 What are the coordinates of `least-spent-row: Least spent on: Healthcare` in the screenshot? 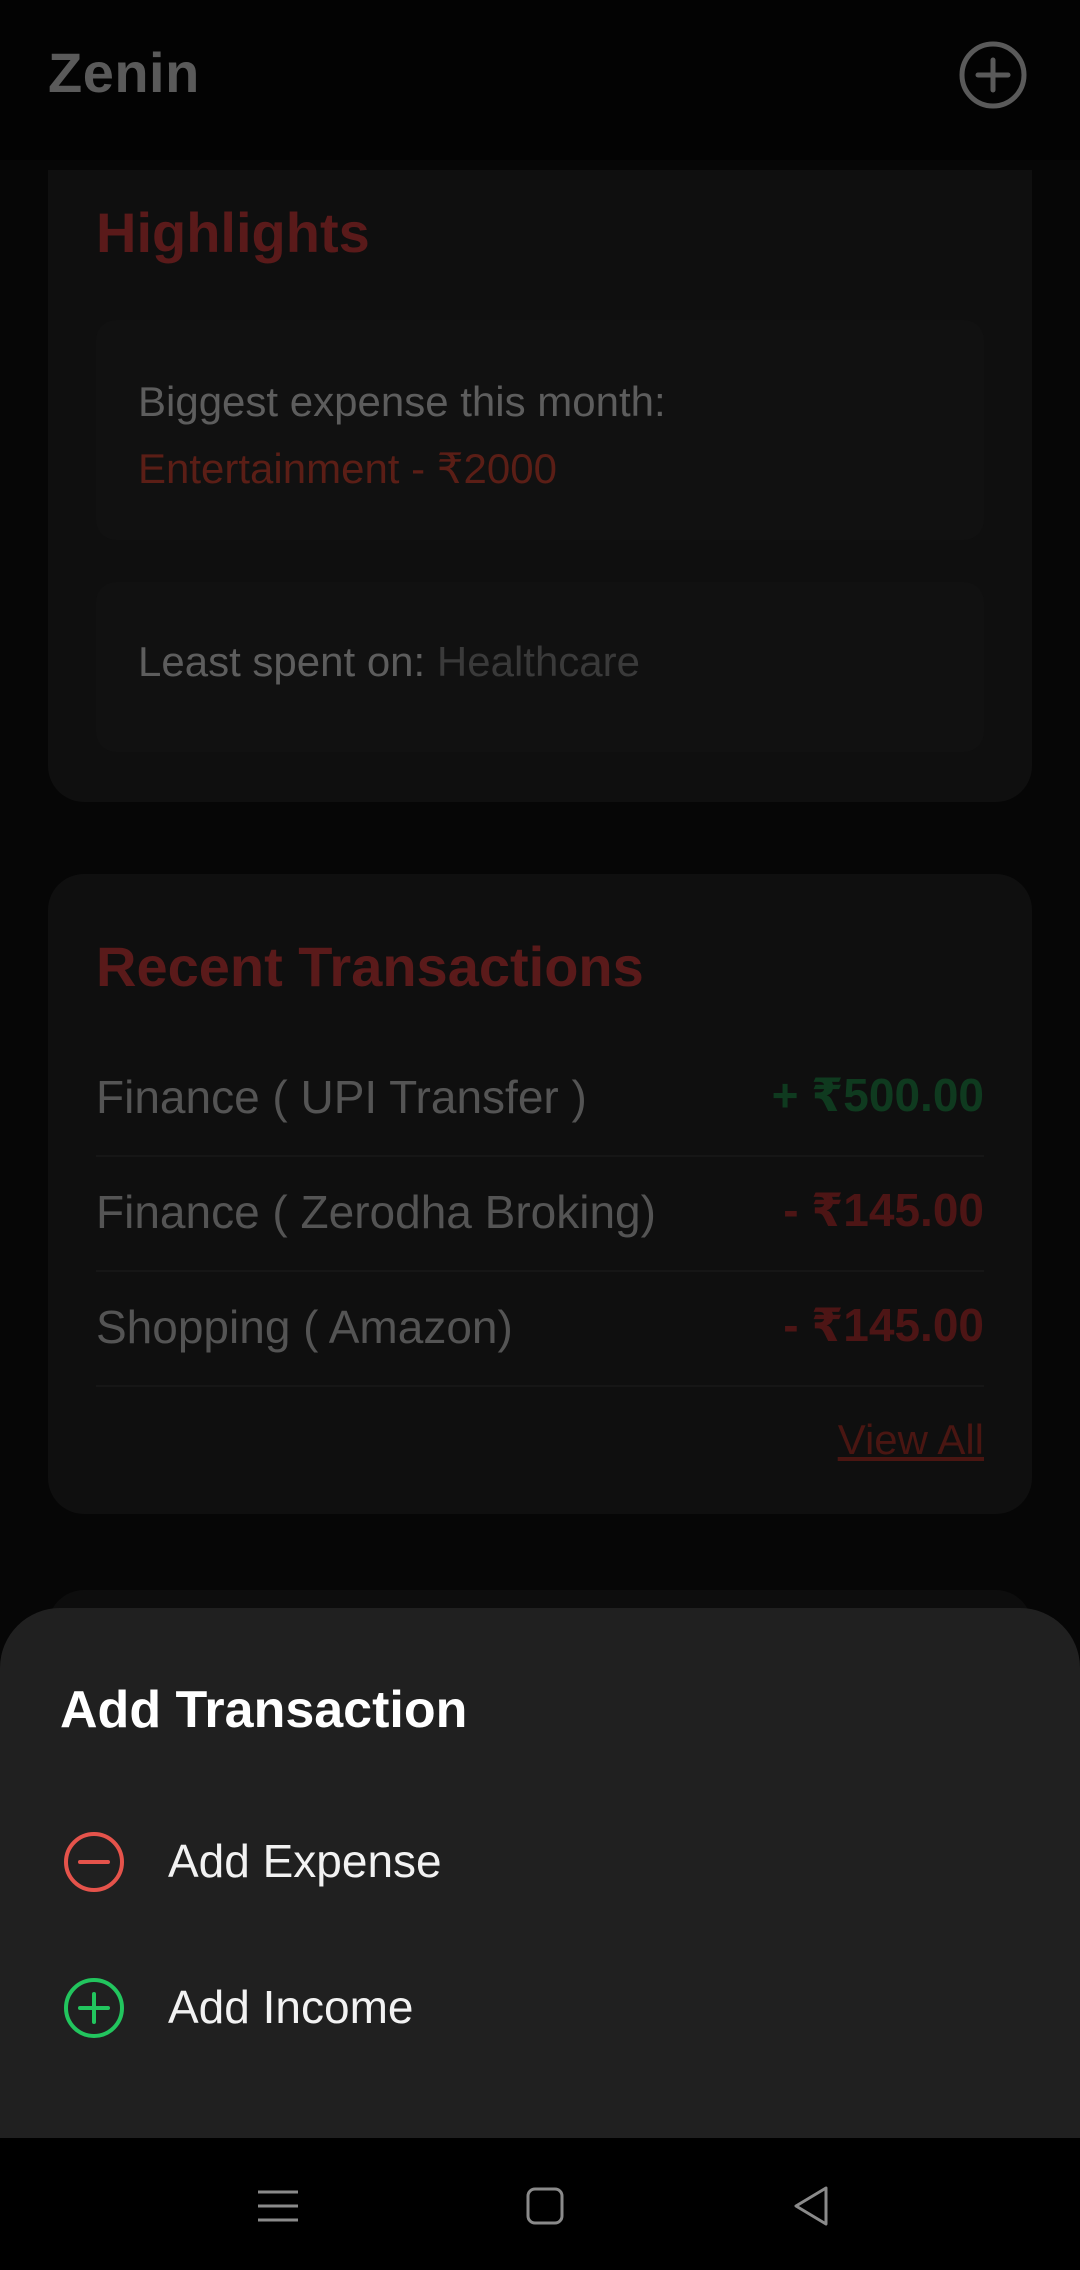 It's located at (389, 662).